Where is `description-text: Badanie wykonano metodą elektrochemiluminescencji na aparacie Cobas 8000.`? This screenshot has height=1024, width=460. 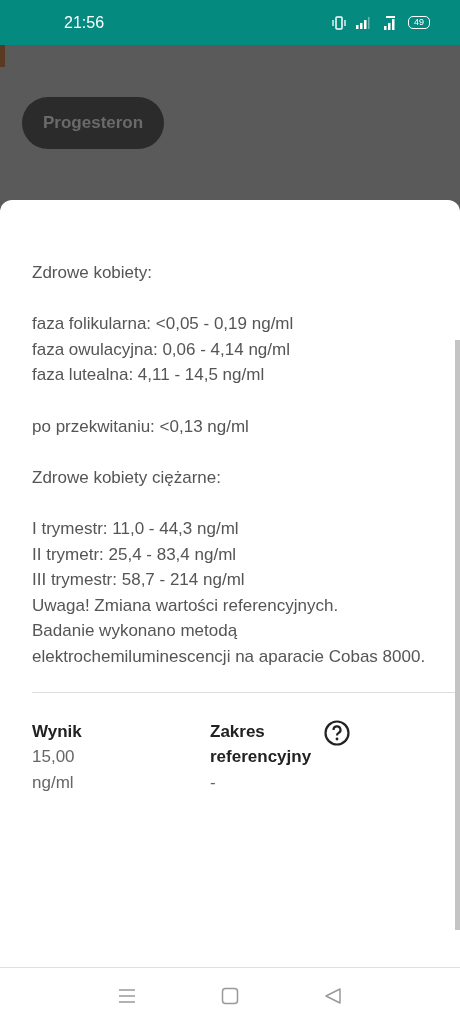 description-text: Badanie wykonano metodą elektrochemiluminescencji na aparacie Cobas 8000. is located at coordinates (229, 644).